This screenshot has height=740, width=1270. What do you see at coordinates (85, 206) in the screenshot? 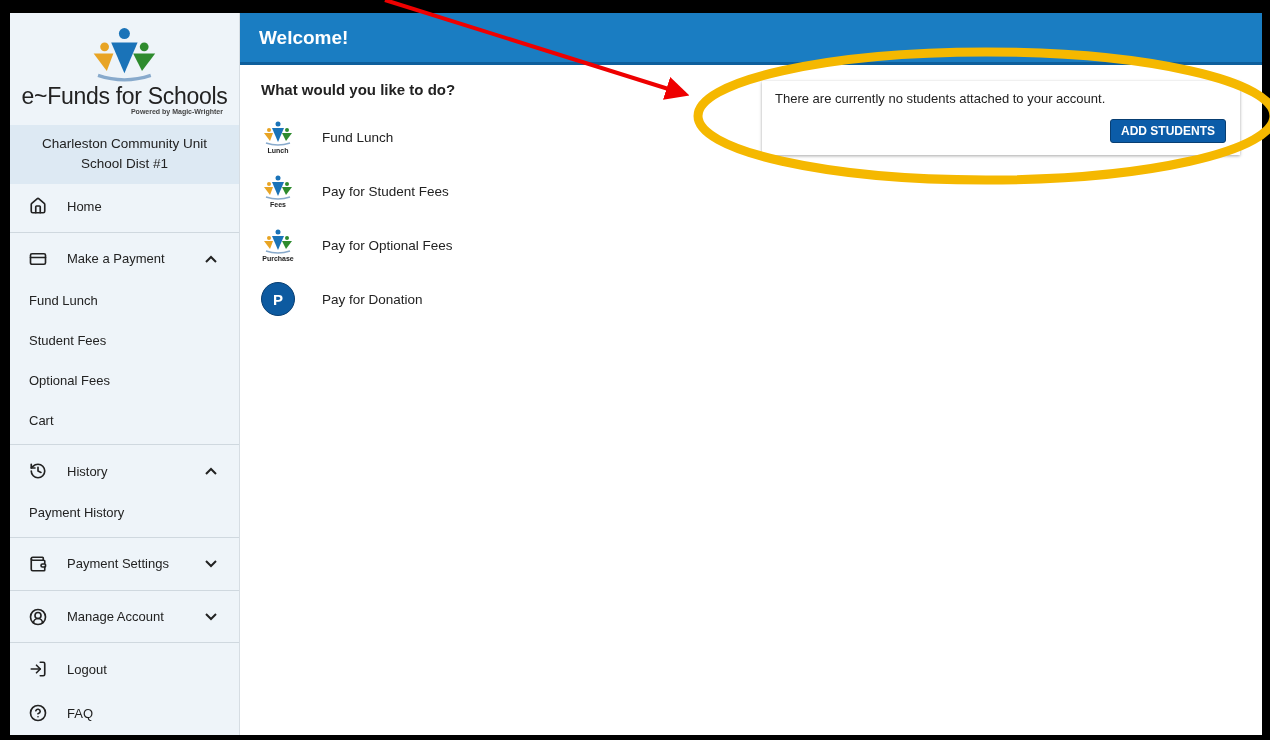
I see `sidebar-label: Home` at bounding box center [85, 206].